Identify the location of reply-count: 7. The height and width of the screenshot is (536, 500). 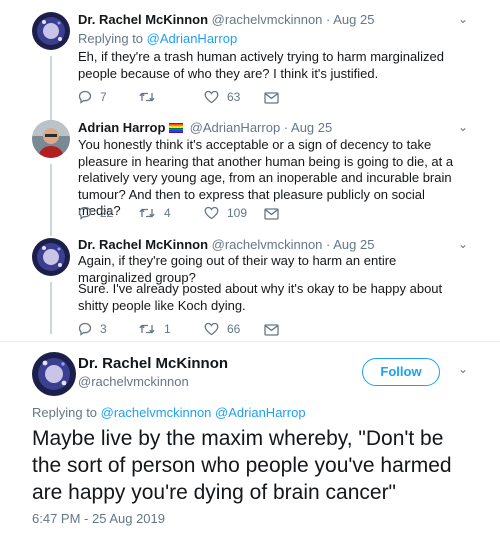
(103, 97).